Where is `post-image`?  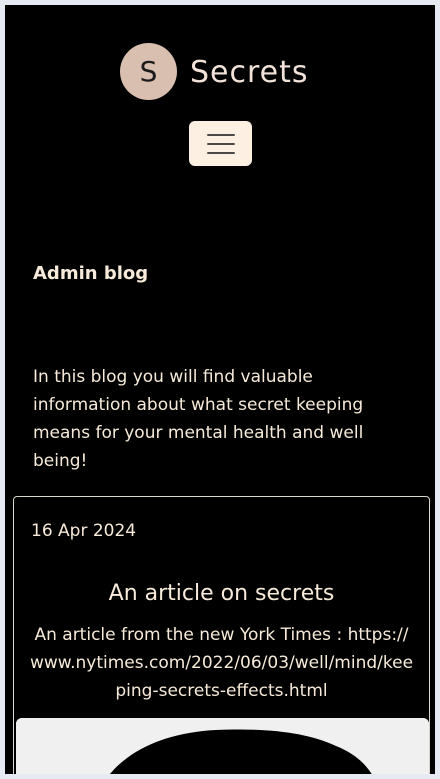 post-image is located at coordinates (222, 746).